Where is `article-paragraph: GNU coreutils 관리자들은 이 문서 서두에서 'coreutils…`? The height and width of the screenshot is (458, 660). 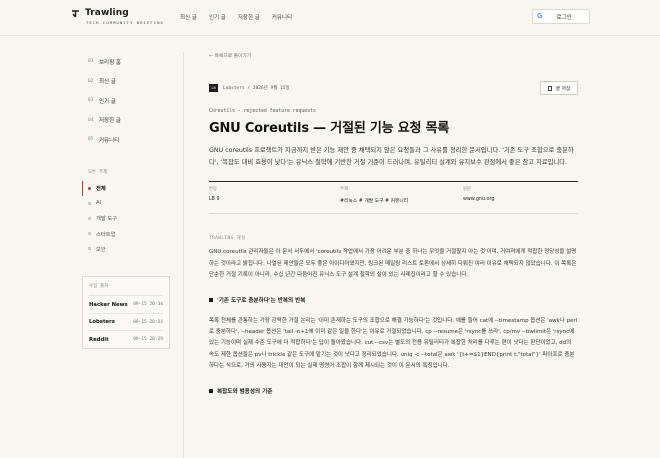
article-paragraph: GNU coreutils 관리자들은 이 문서 서두에서 'coreutils… is located at coordinates (393, 264).